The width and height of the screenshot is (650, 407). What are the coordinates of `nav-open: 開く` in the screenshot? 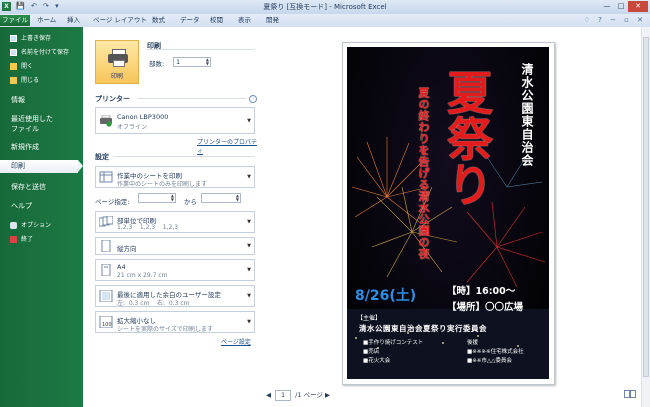 It's located at (41, 65).